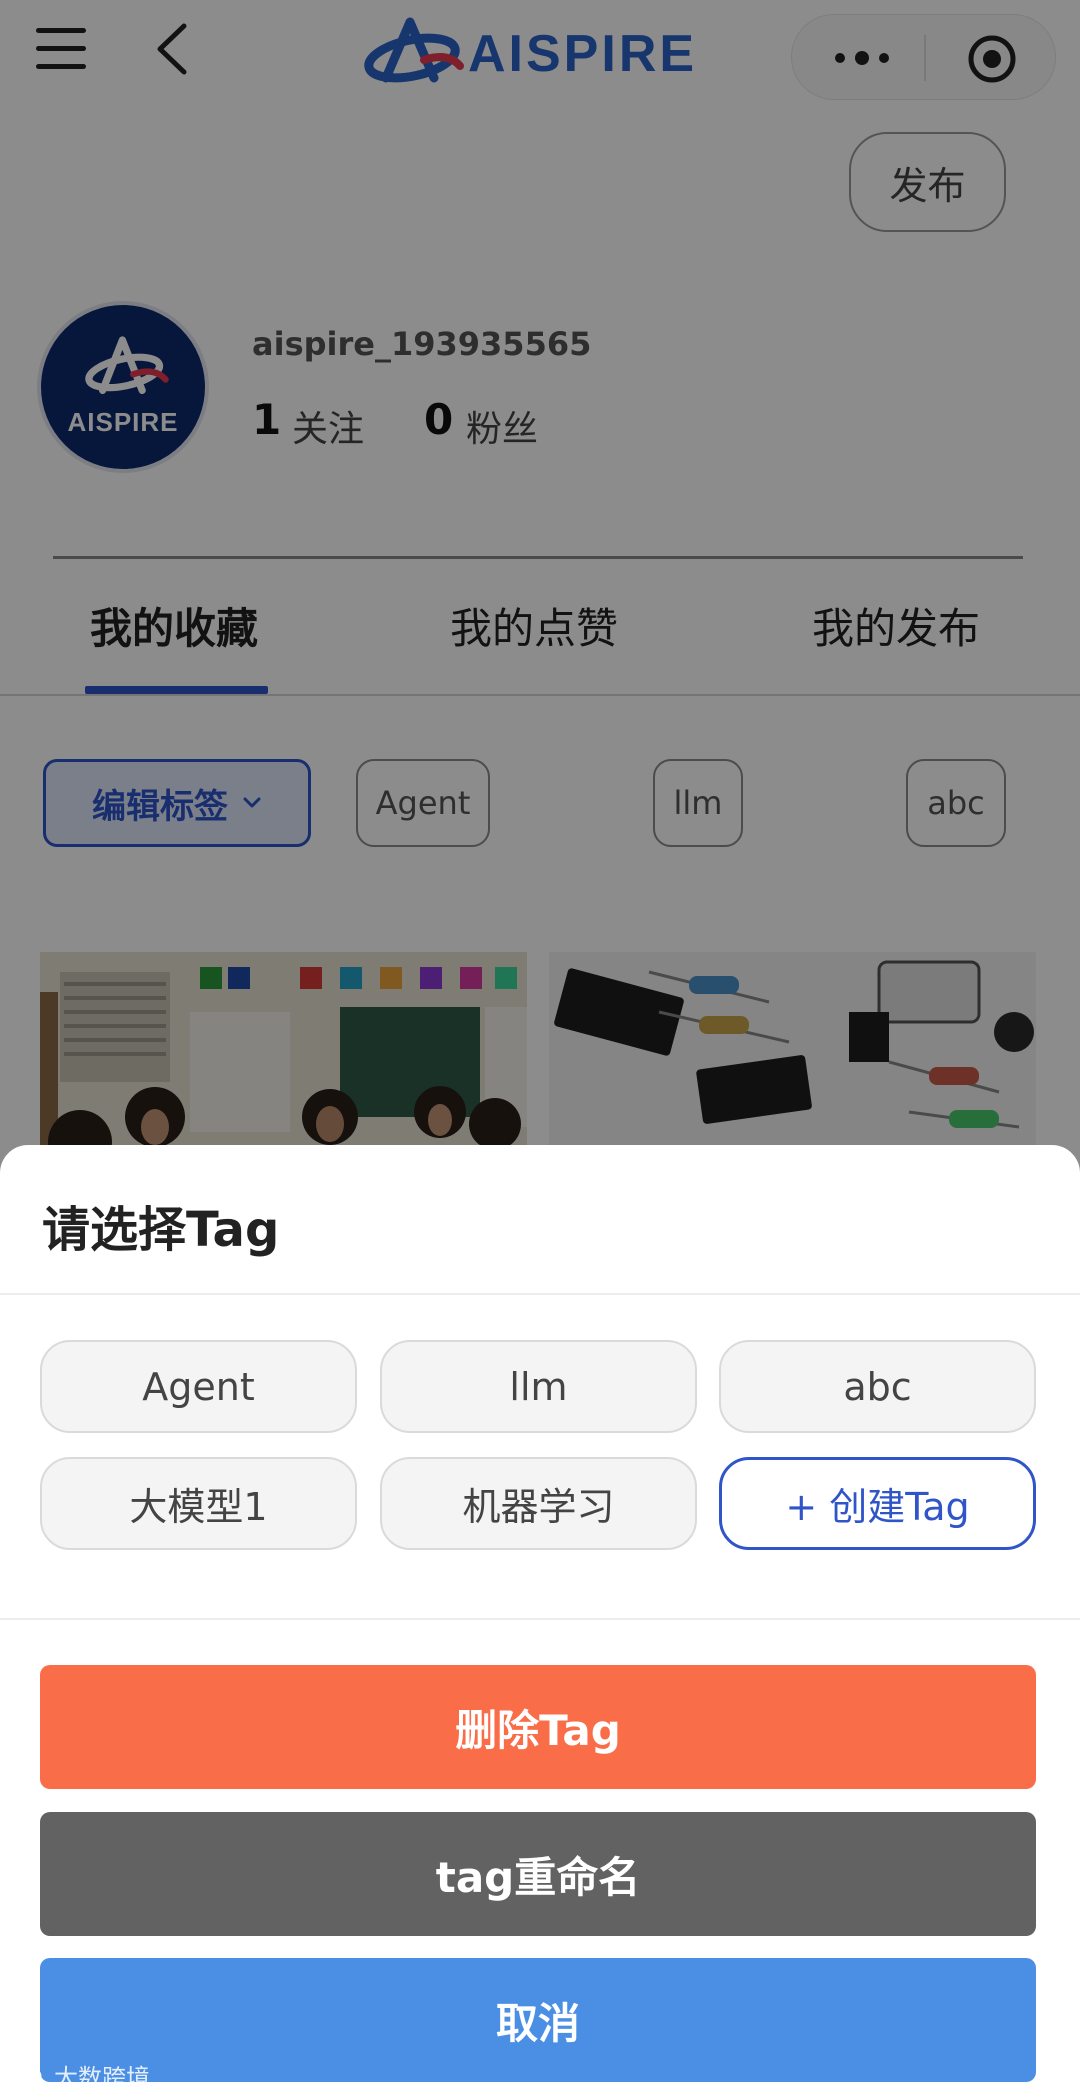 This screenshot has width=1080, height=2095. I want to click on sheet-divider-top, so click(540, 1294).